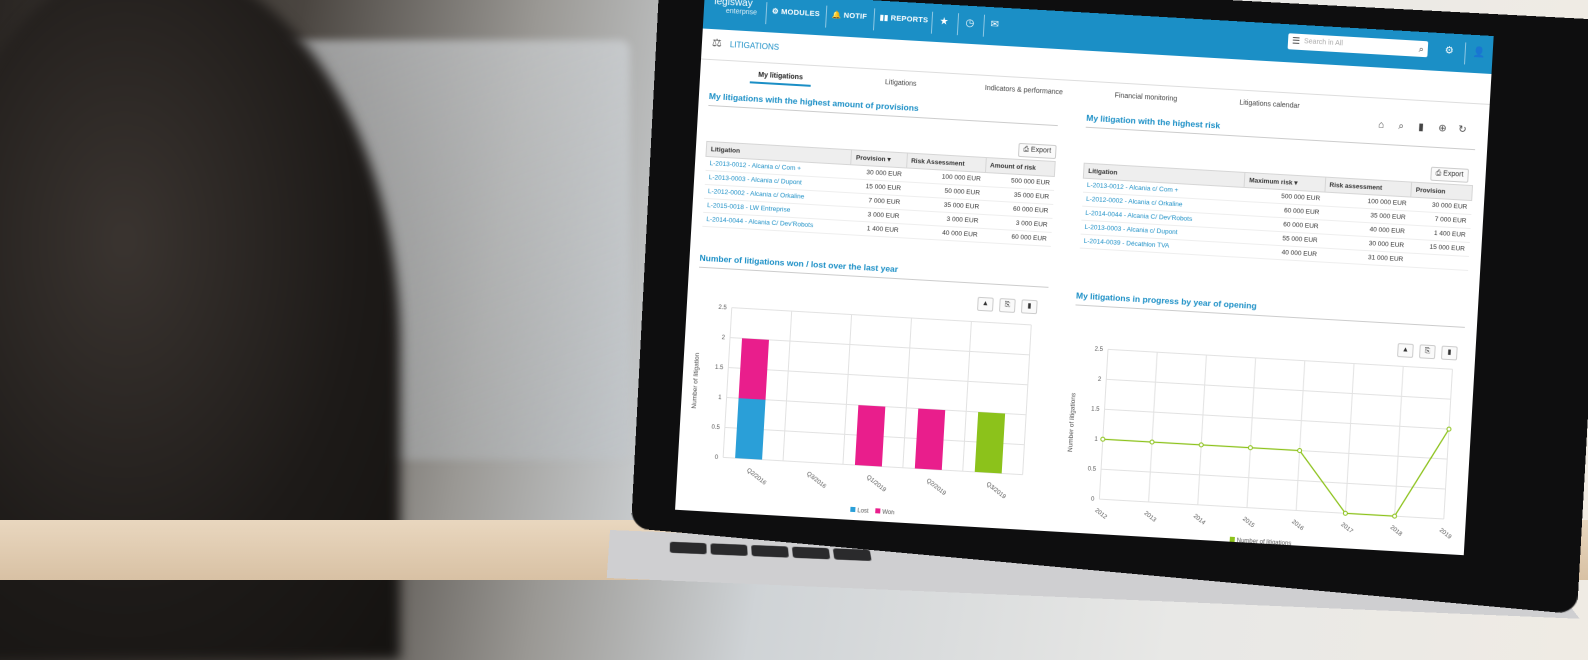  What do you see at coordinates (780, 77) in the screenshot?
I see `tab-my-litigations: My litigations` at bounding box center [780, 77].